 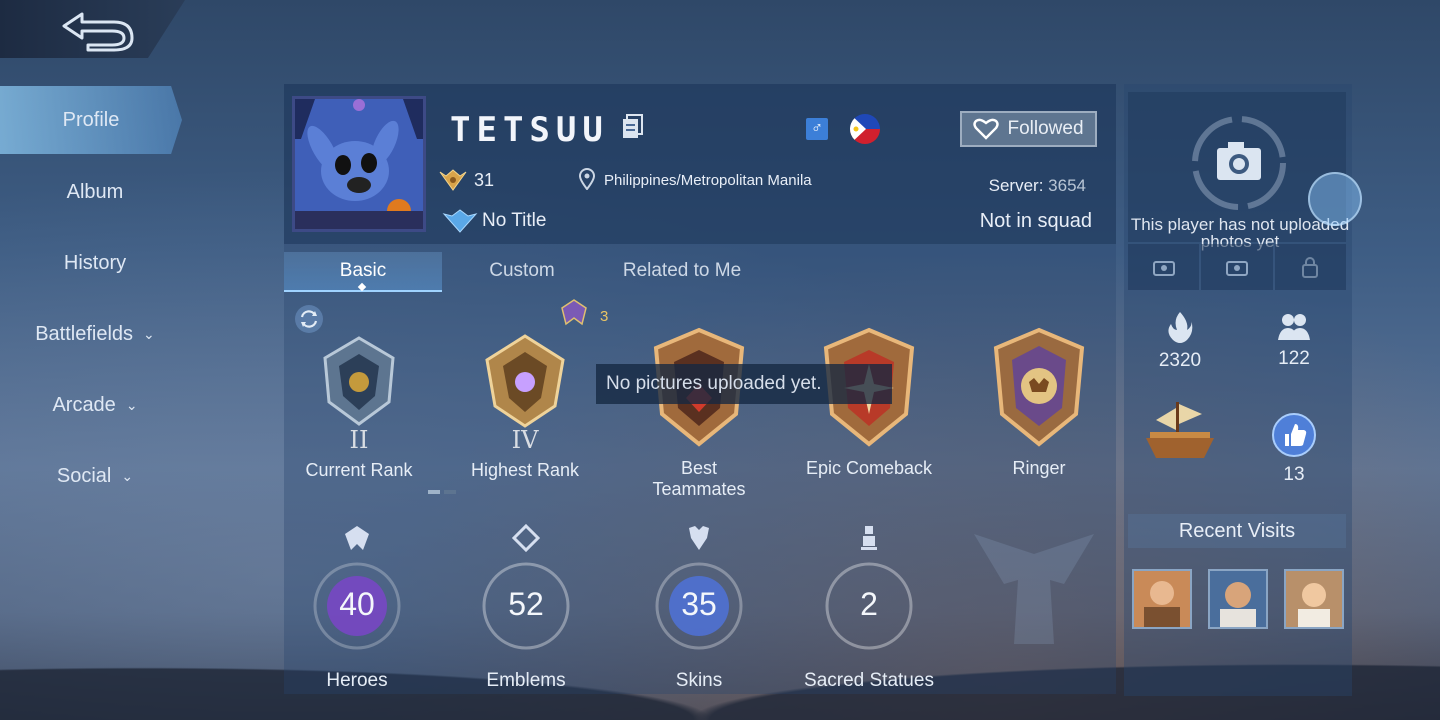 What do you see at coordinates (526, 538) in the screenshot?
I see `emblem-icon` at bounding box center [526, 538].